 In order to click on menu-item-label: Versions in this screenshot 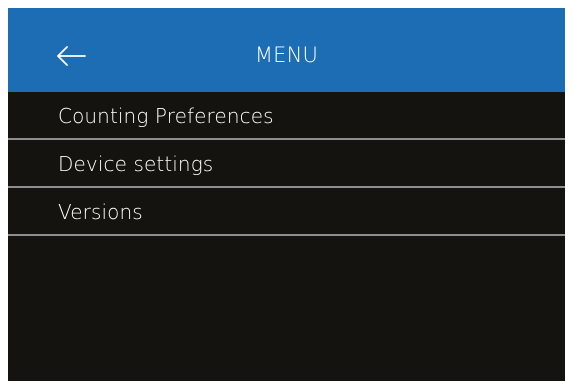, I will do `click(100, 212)`.